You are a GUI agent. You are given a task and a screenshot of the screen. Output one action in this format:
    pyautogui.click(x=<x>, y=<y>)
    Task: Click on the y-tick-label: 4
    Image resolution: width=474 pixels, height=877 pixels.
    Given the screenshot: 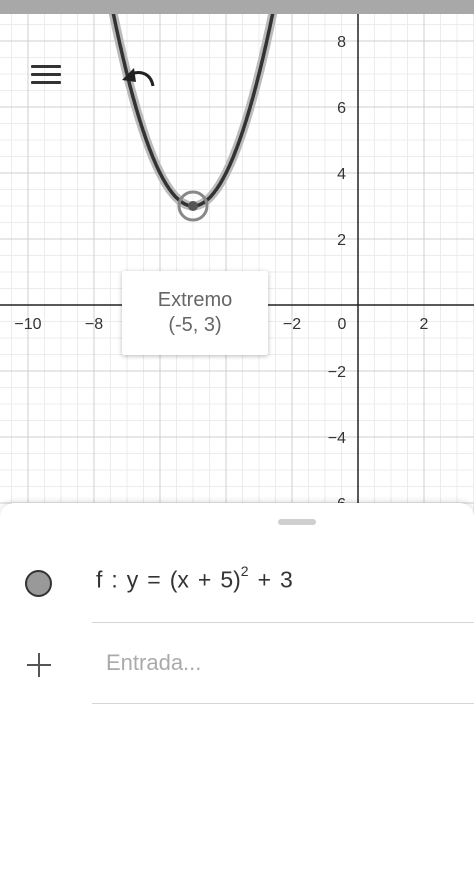 What is the action you would take?
    pyautogui.click(x=341, y=174)
    